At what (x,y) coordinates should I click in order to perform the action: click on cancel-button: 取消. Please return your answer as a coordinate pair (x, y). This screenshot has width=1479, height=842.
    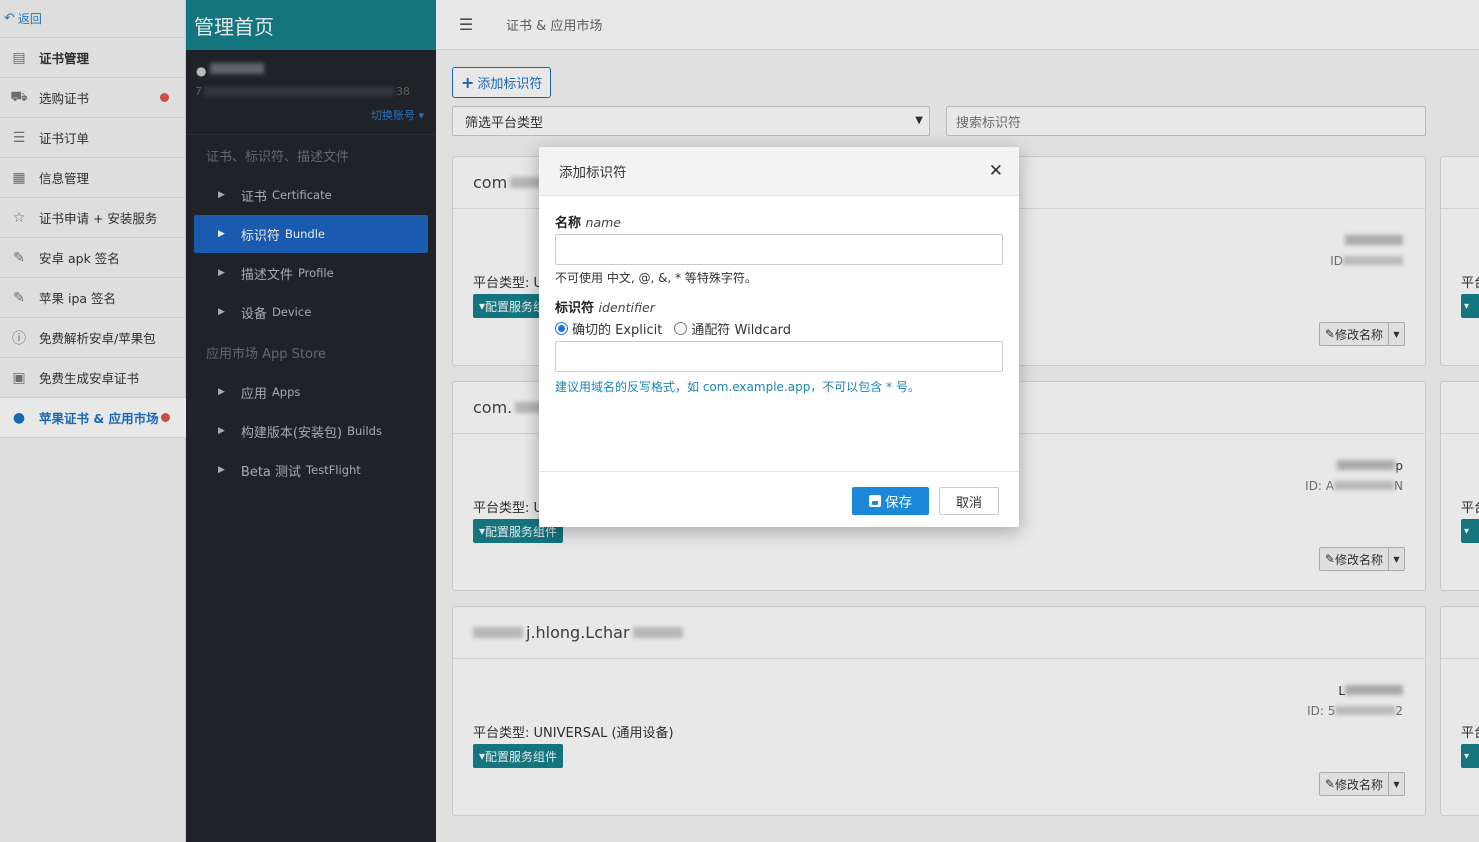
    Looking at the image, I should click on (969, 501).